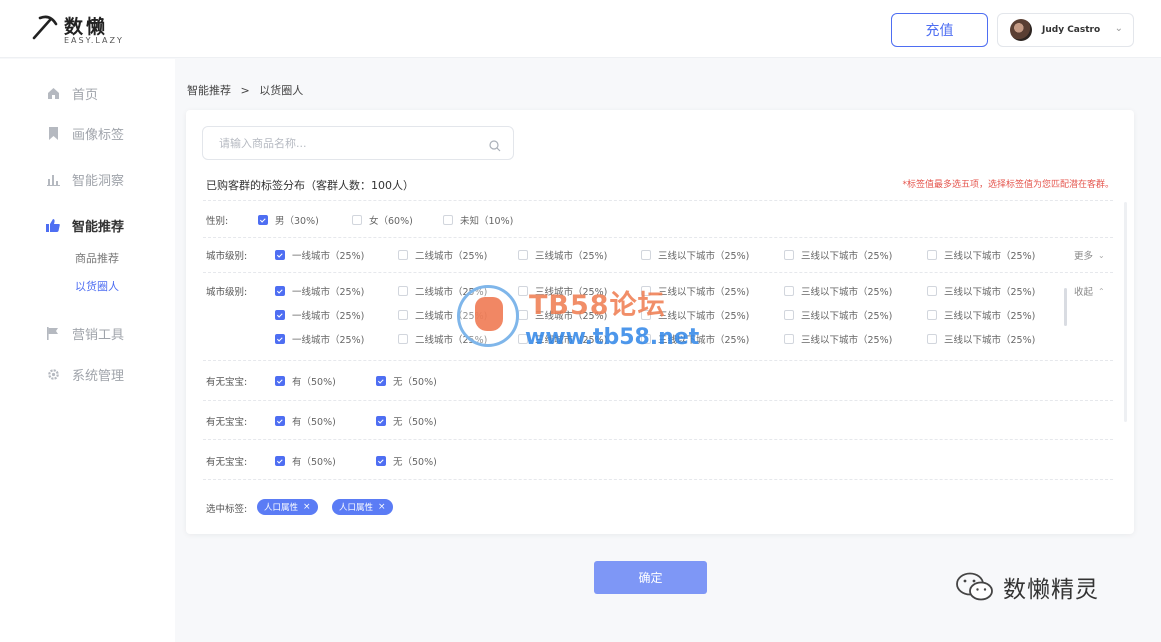 This screenshot has height=642, width=1161. Describe the element at coordinates (85, 374) in the screenshot. I see `sidebar-item-system: 系统管理` at that location.